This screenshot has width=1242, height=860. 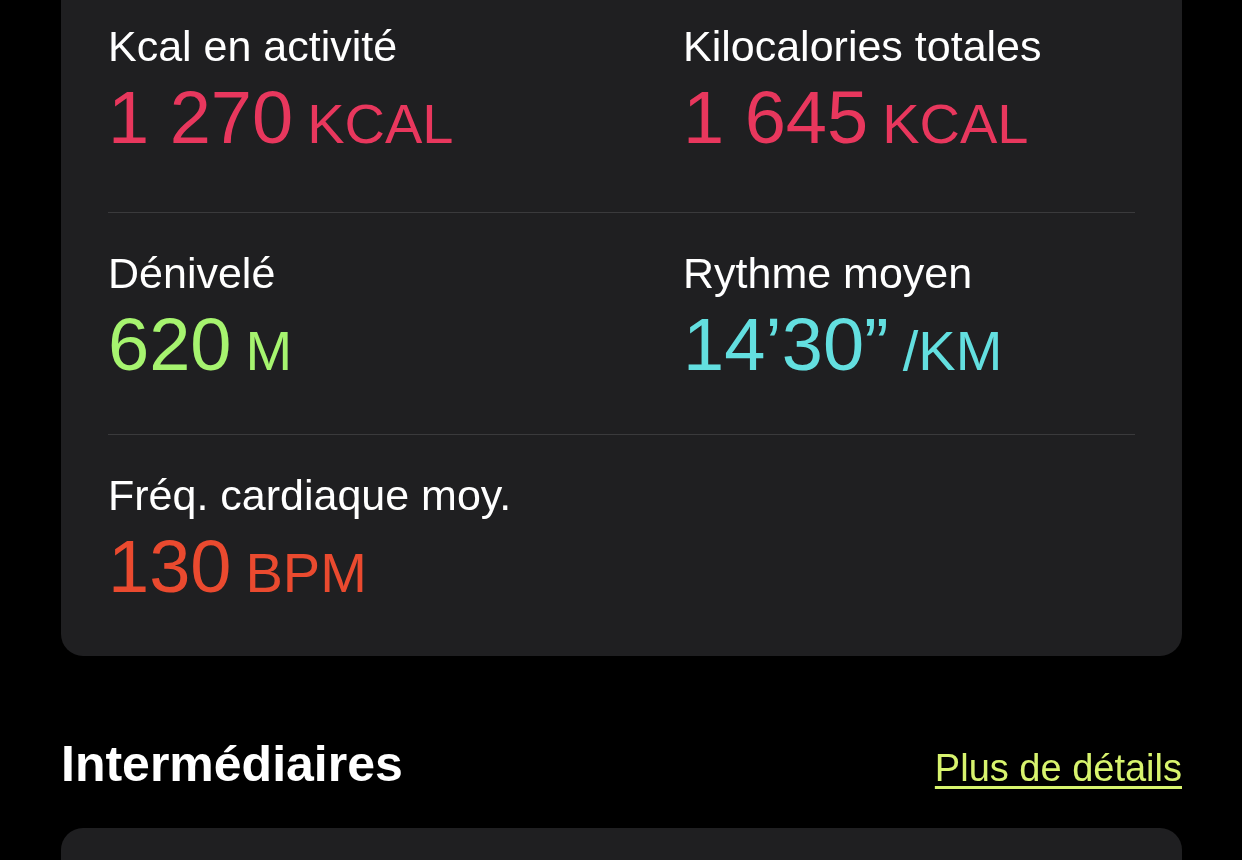 I want to click on details-link: Plus de détails, so click(x=1058, y=768).